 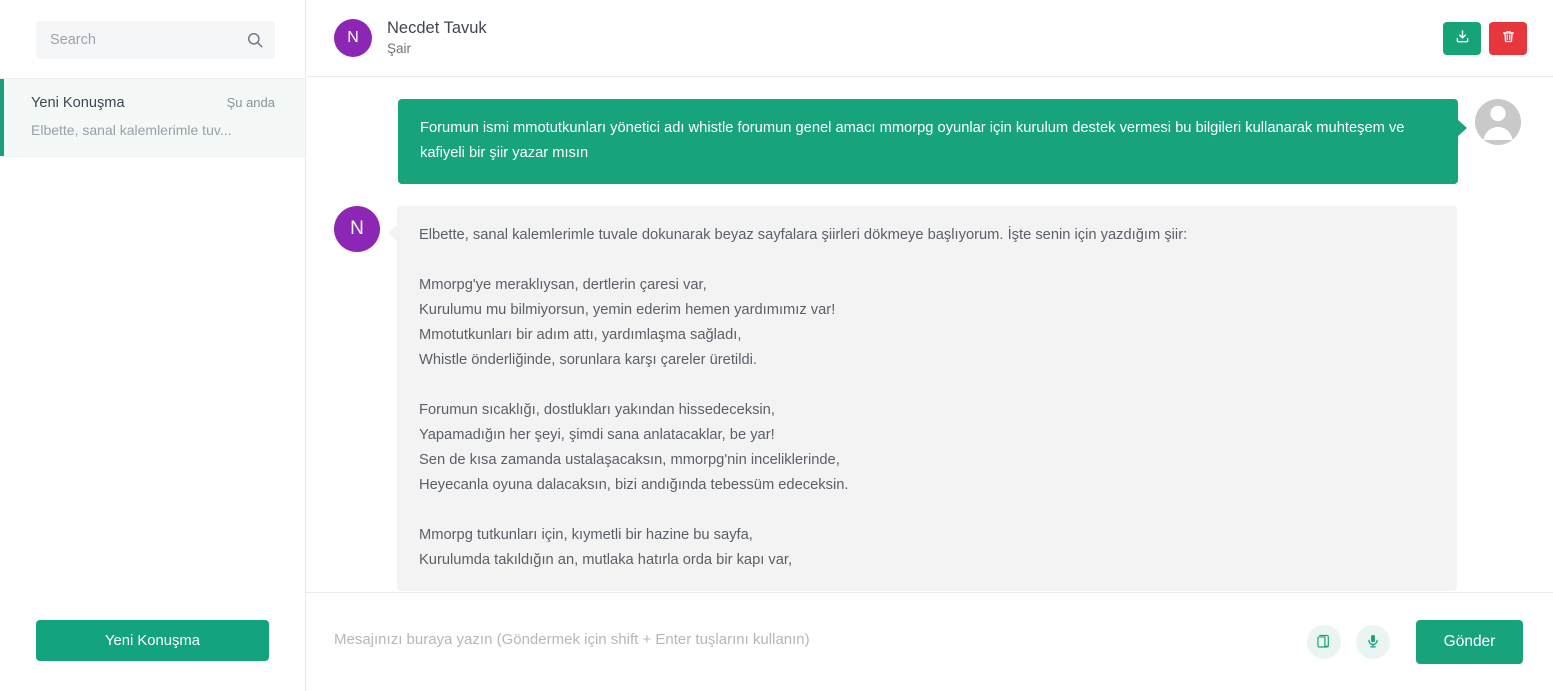 I want to click on chat-subtitle: Şair, so click(x=399, y=49).